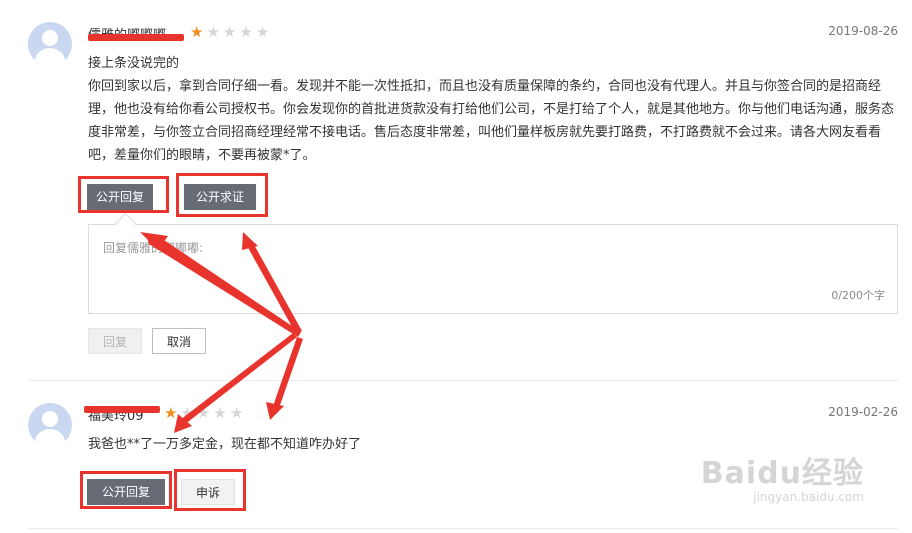 The height and width of the screenshot is (533, 912). I want to click on review-text-intro: 接上条没说完的, so click(134, 63).